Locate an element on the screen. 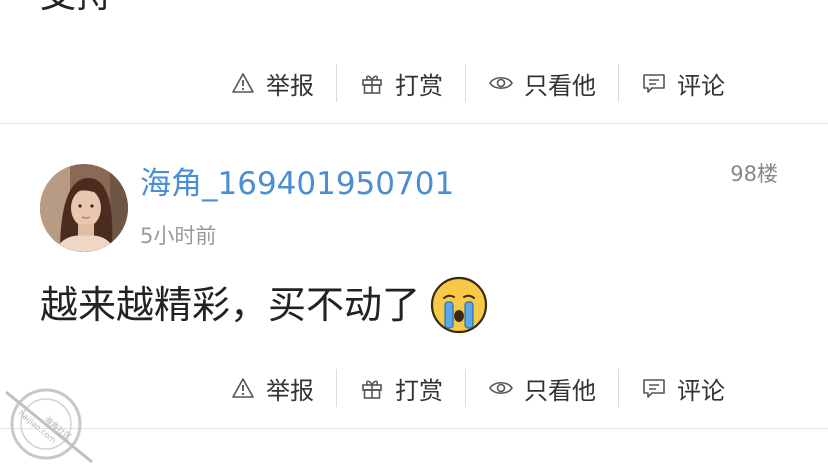 The image size is (828, 467). previous-post-text: 支持 is located at coordinates (76, 7).